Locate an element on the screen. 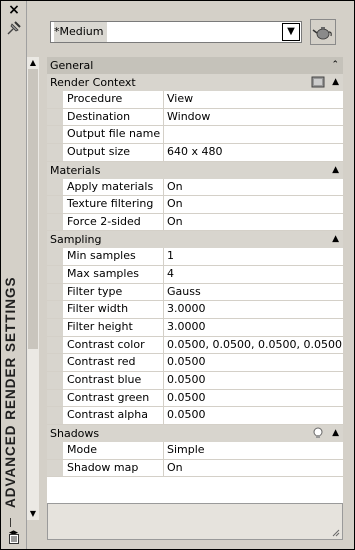 The image size is (355, 550). property-row: Force 2-sided On is located at coordinates (195, 222).